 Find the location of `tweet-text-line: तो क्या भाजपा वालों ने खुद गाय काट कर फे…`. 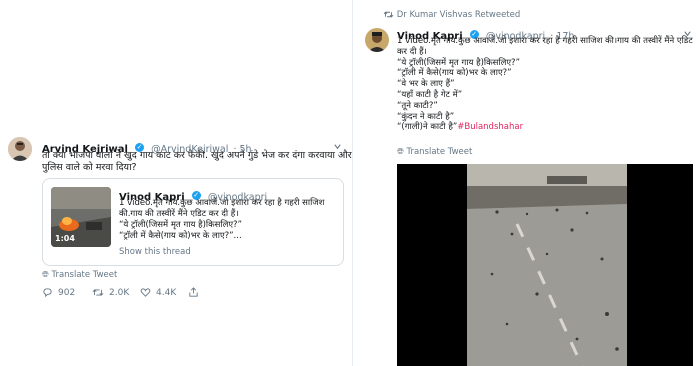

tweet-text-line: तो क्या भाजपा वालों ने खुद गाय काट कर फे… is located at coordinates (205, 155).